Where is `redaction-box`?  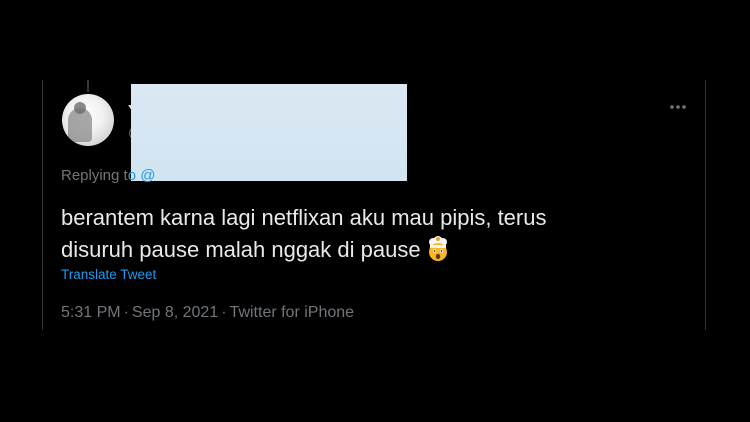
redaction-box is located at coordinates (269, 132).